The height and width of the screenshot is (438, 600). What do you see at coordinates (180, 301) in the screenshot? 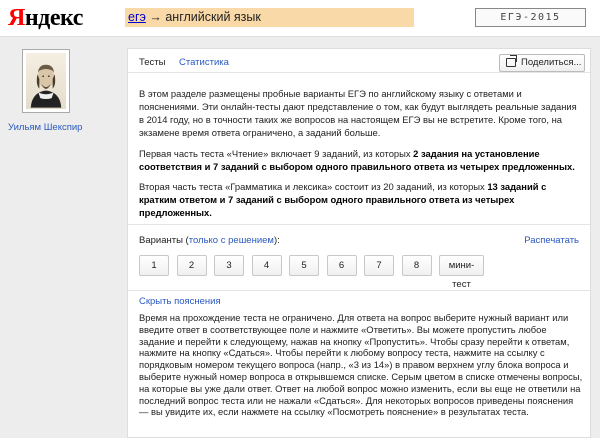
I see `hide-explanations-link: Скрыть пояснения` at bounding box center [180, 301].